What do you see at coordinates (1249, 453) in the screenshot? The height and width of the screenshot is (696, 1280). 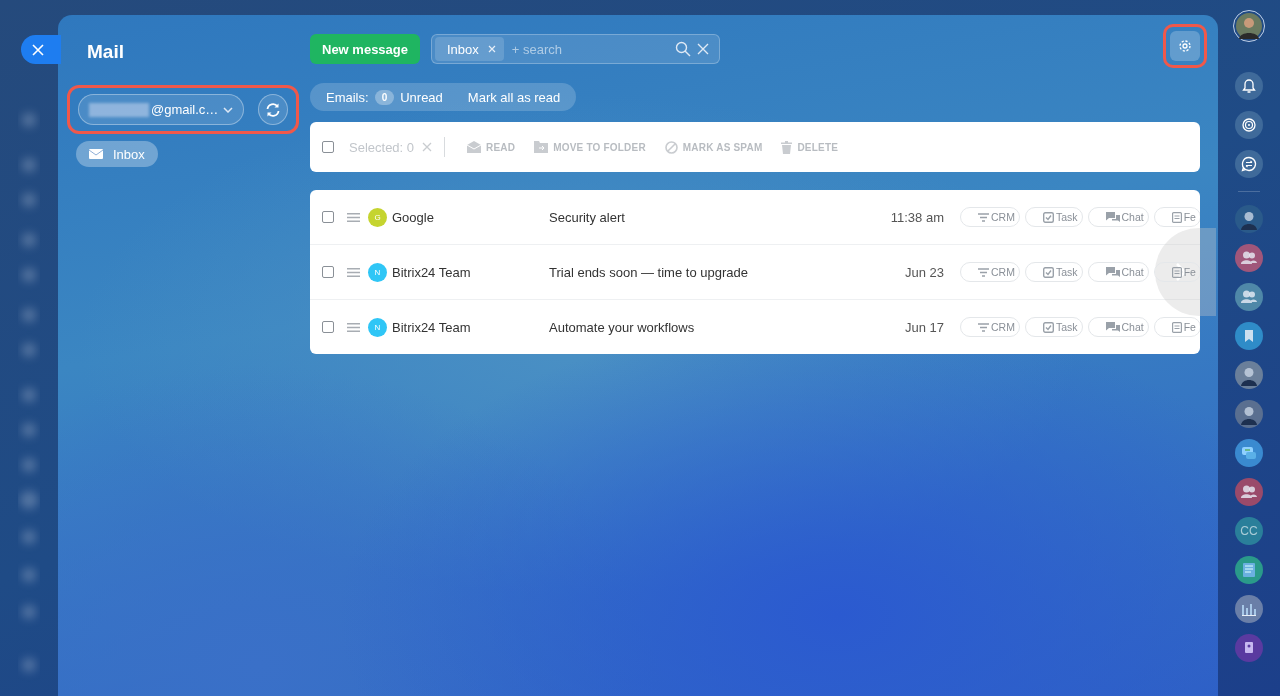 I see `messages-icon` at bounding box center [1249, 453].